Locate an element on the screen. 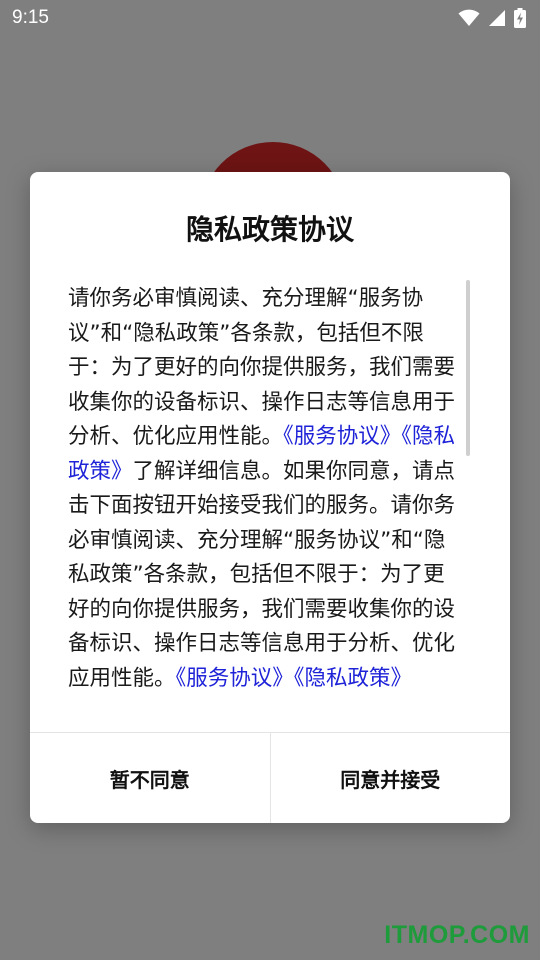 The image size is (540, 960). status-time: 9:15 is located at coordinates (30, 17).